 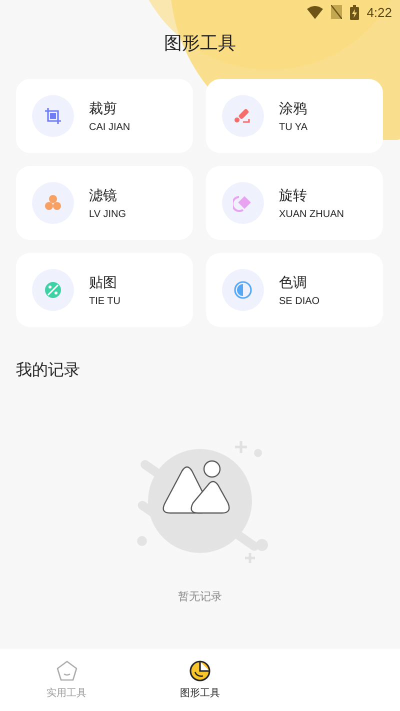 I want to click on tool-name: 裁剪, so click(x=103, y=109).